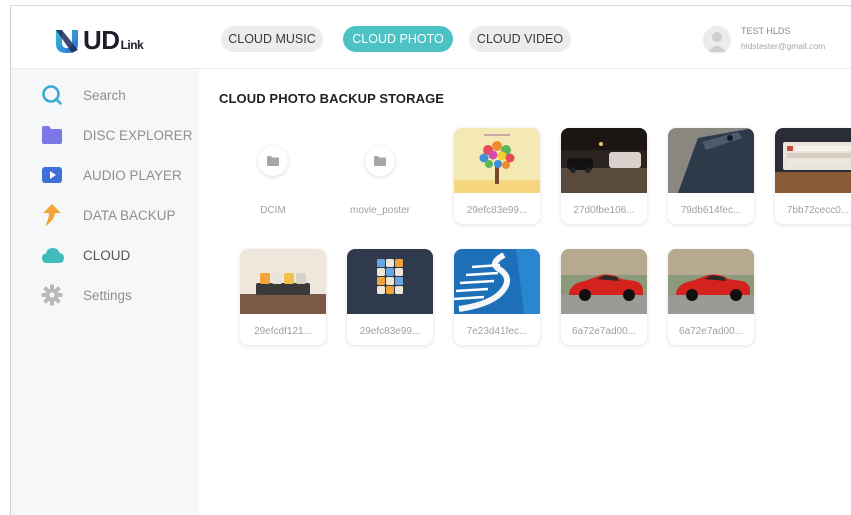 The width and height of the screenshot is (851, 515). Describe the element at coordinates (104, 95) in the screenshot. I see `sidebar-item-label: Search` at that location.